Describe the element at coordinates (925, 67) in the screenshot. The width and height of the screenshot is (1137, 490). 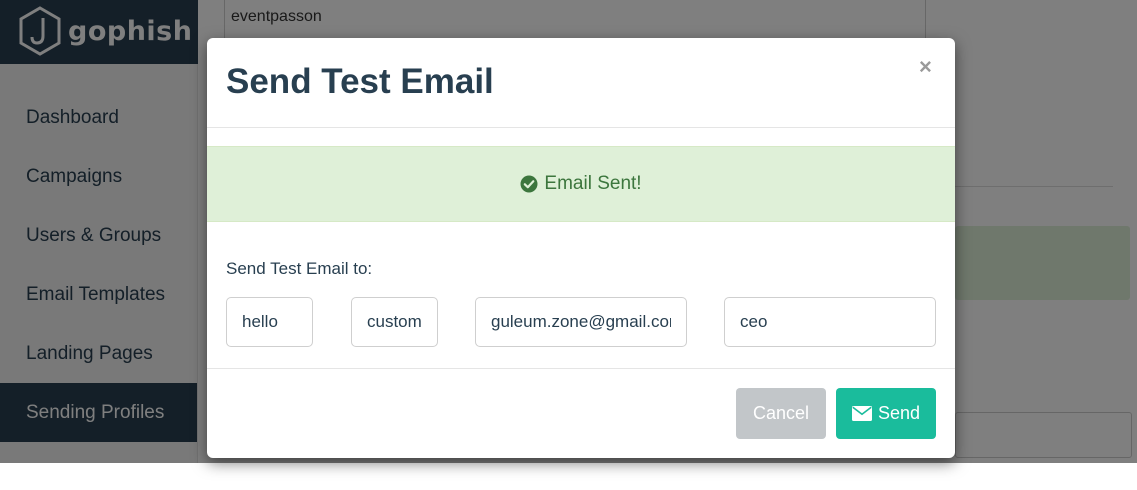
I see `close-icon: ×` at that location.